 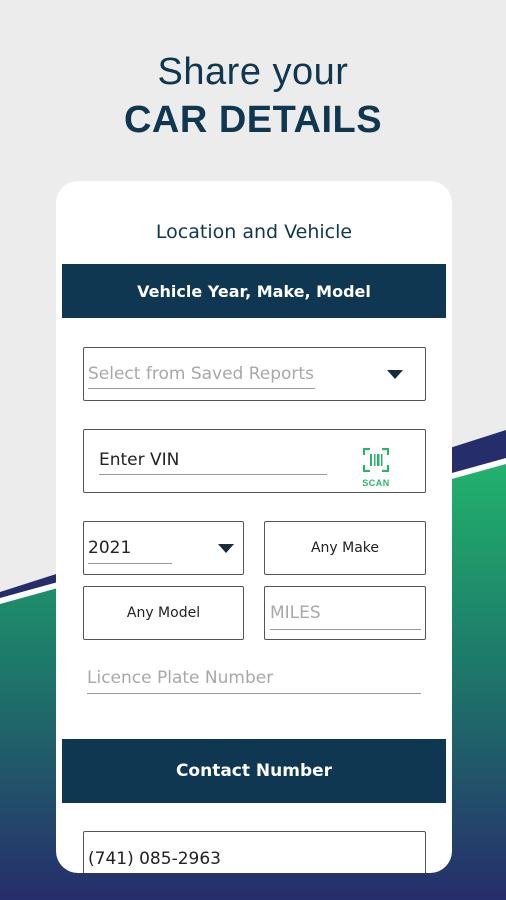 What do you see at coordinates (376, 483) in the screenshot?
I see `scan-label: SCAN` at bounding box center [376, 483].